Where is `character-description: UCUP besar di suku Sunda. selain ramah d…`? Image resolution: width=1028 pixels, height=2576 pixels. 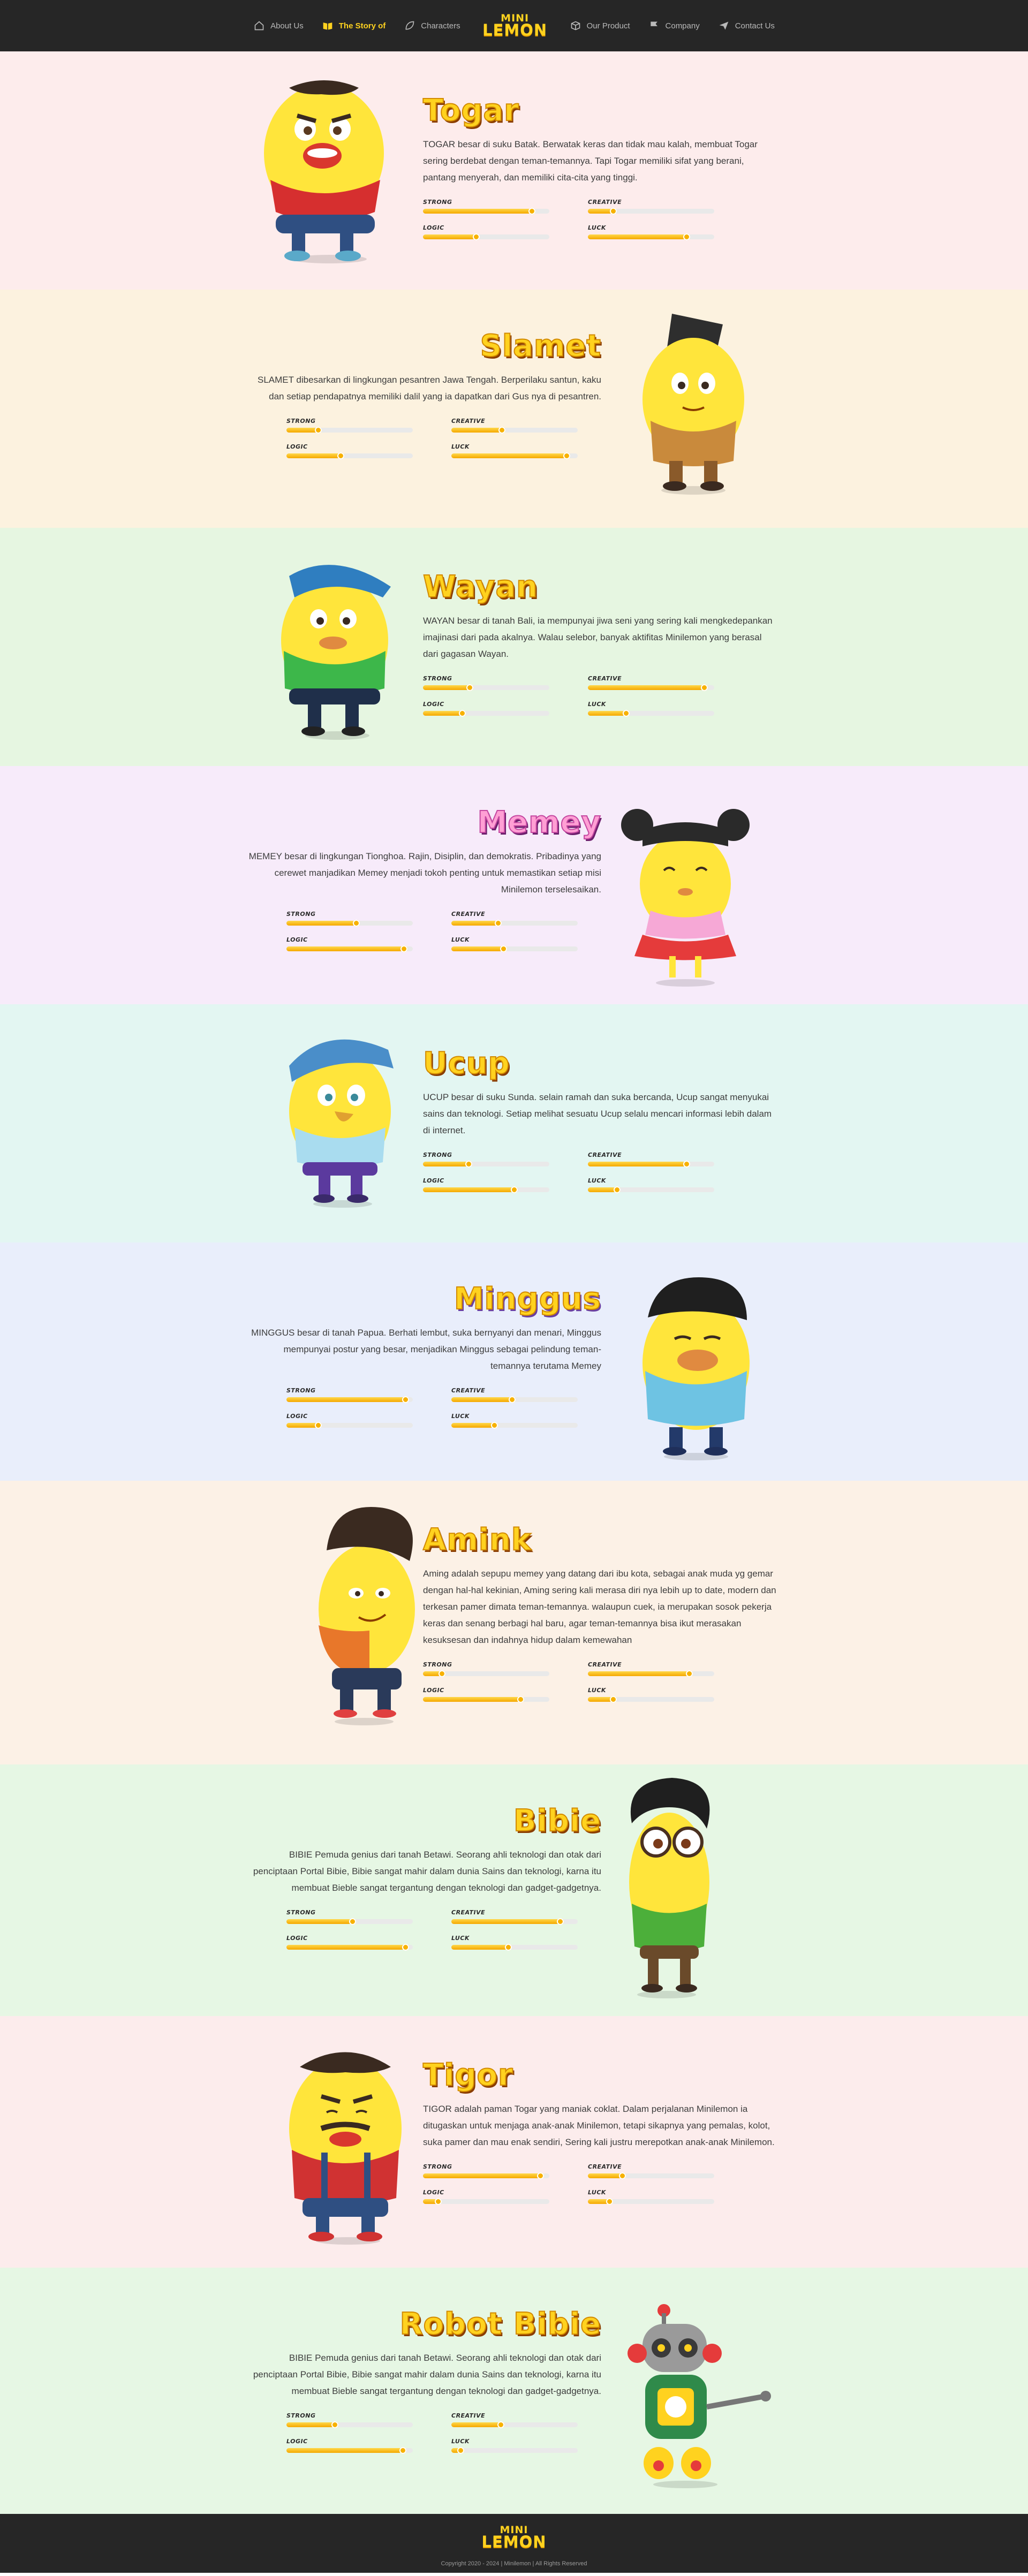
character-description: UCUP besar di suku Sunda. selain ramah d… is located at coordinates (597, 1113).